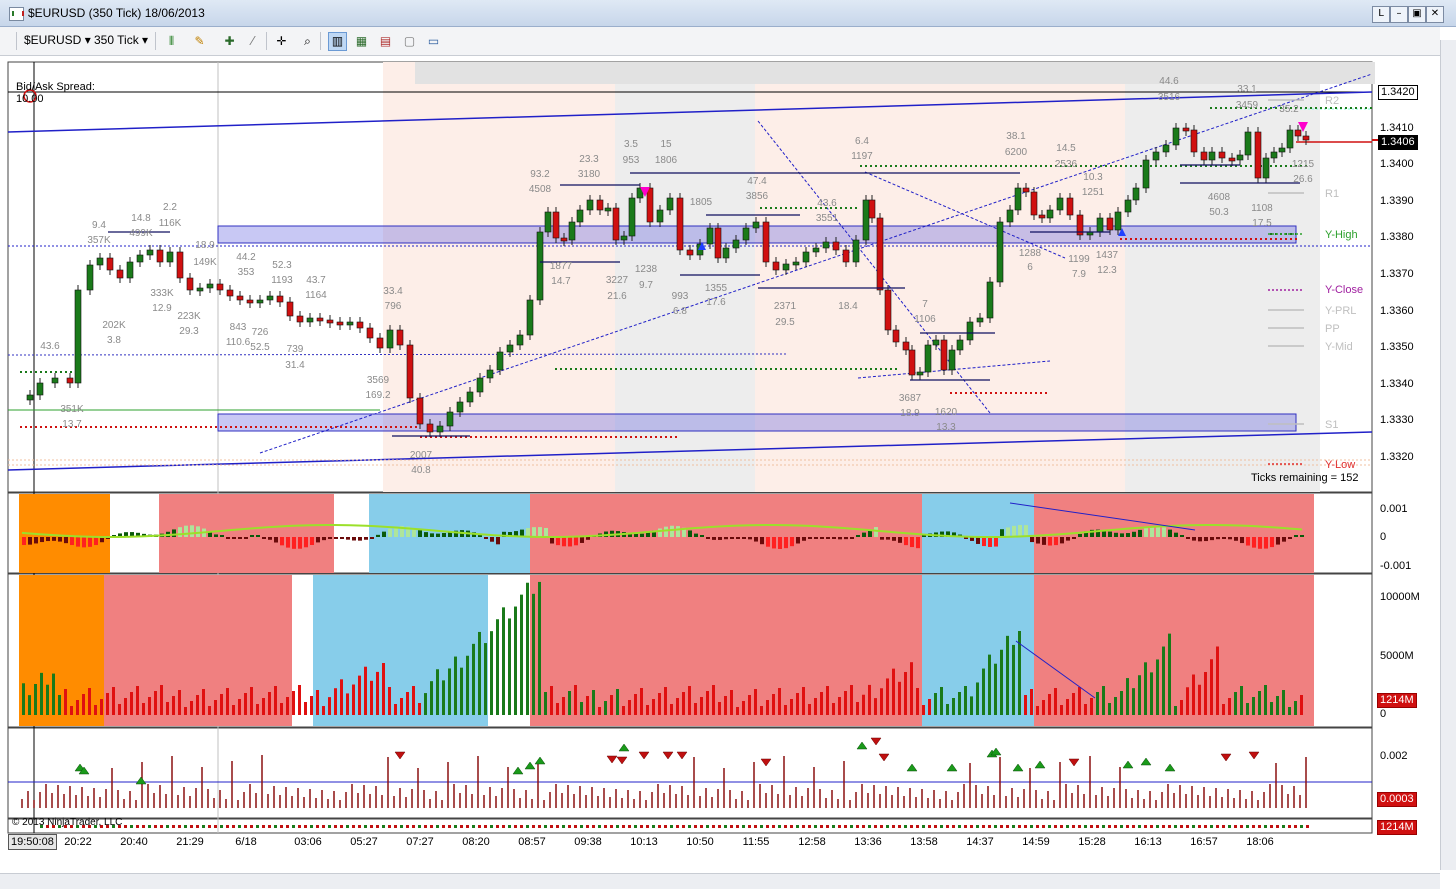  Describe the element at coordinates (1341, 311) in the screenshot. I see `level-label: Y-PRL` at that location.